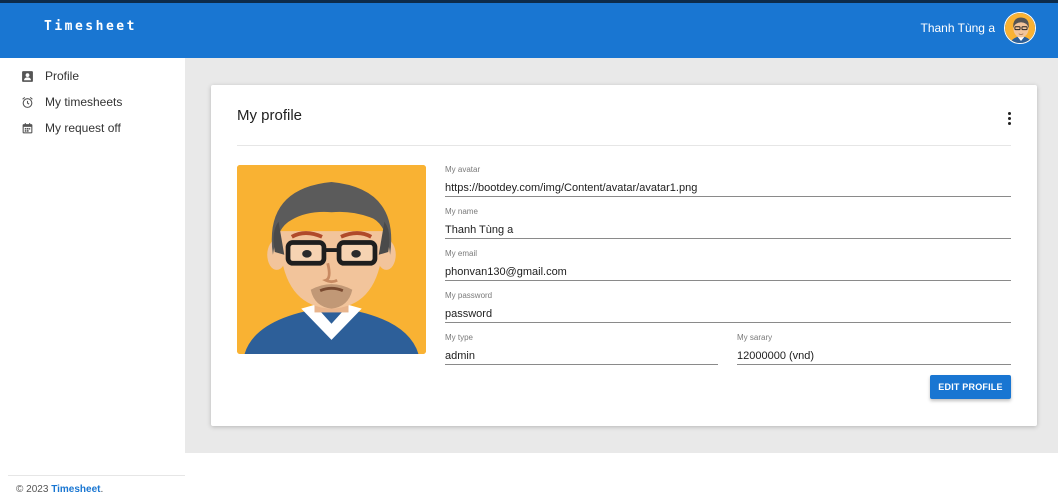 This screenshot has width=1058, height=493. Describe the element at coordinates (970, 387) in the screenshot. I see `edit-profile-button: EDIT PROFILE` at that location.